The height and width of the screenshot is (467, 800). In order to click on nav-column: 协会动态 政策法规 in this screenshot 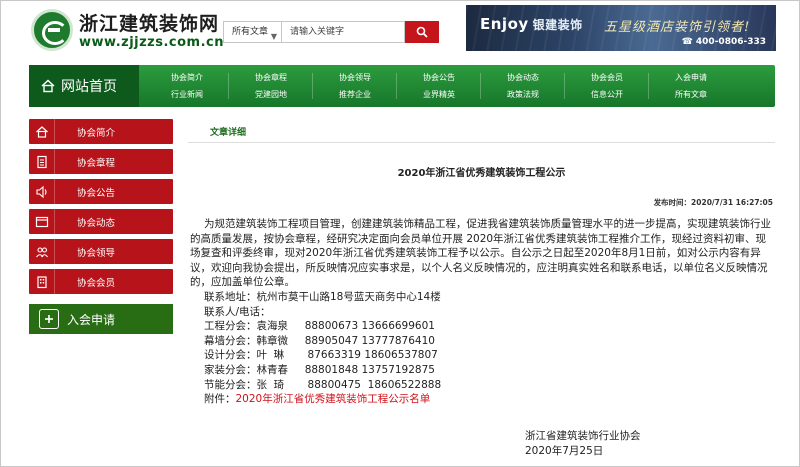, I will do `click(523, 86)`.